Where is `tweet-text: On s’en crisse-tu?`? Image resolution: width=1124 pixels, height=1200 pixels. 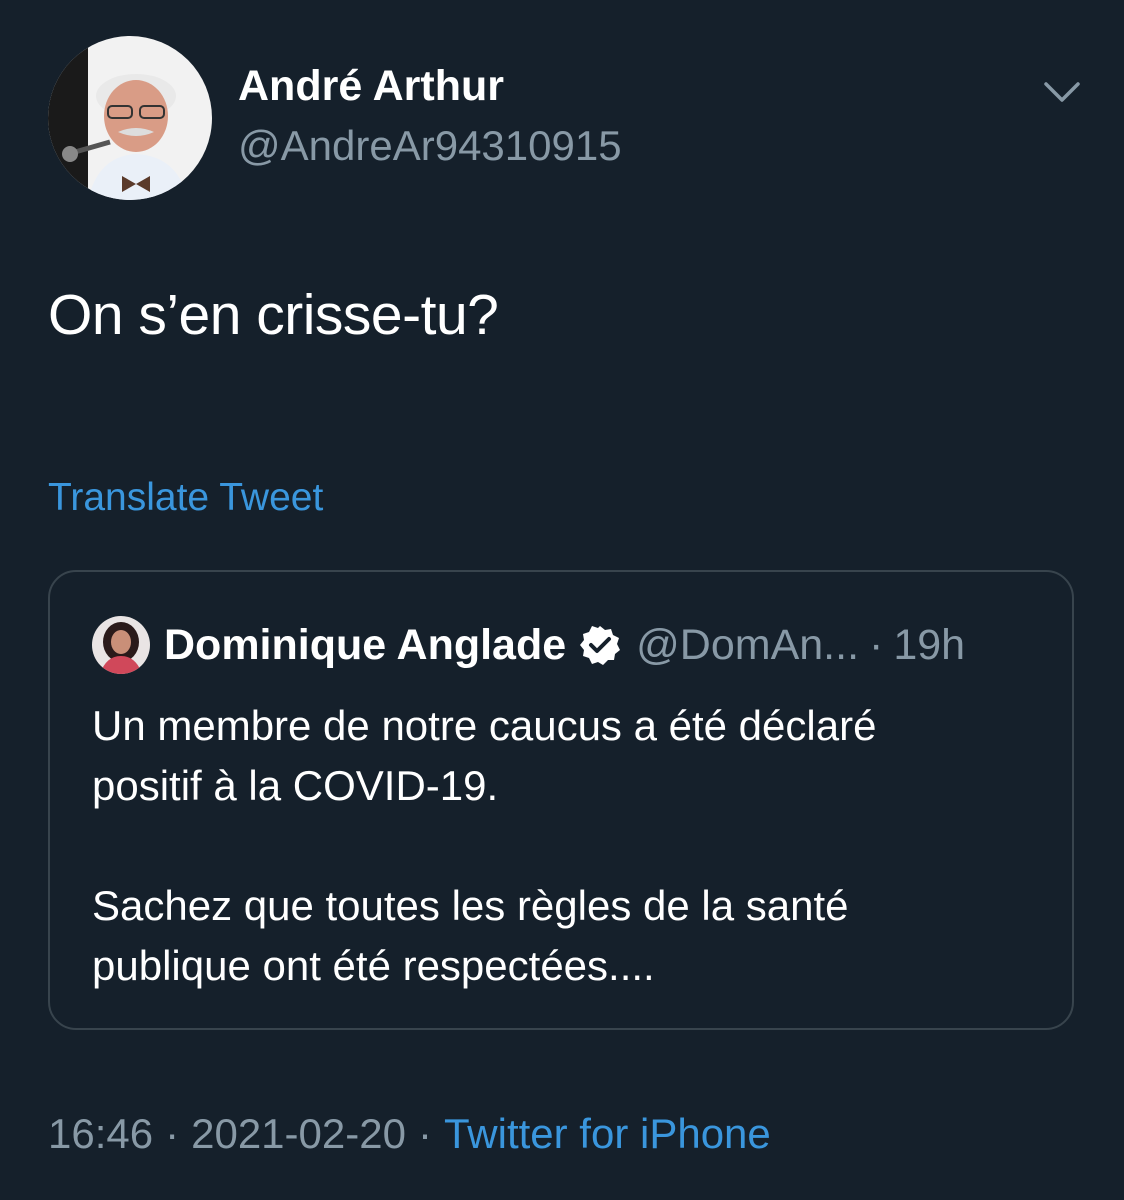 tweet-text: On s’en crisse-tu? is located at coordinates (273, 315).